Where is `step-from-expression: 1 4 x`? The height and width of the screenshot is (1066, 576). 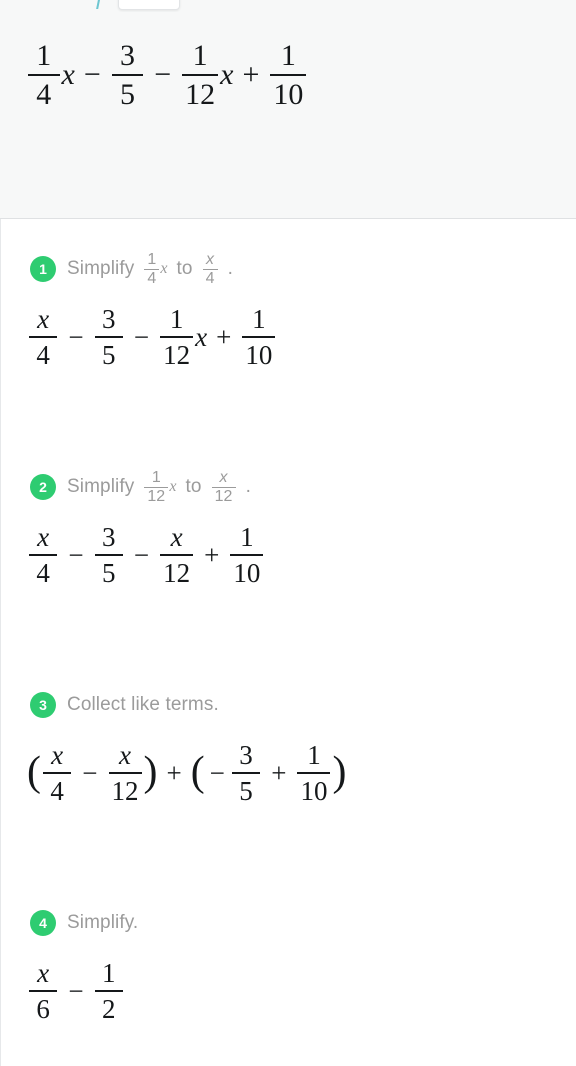 step-from-expression: 1 4 x is located at coordinates (155, 269).